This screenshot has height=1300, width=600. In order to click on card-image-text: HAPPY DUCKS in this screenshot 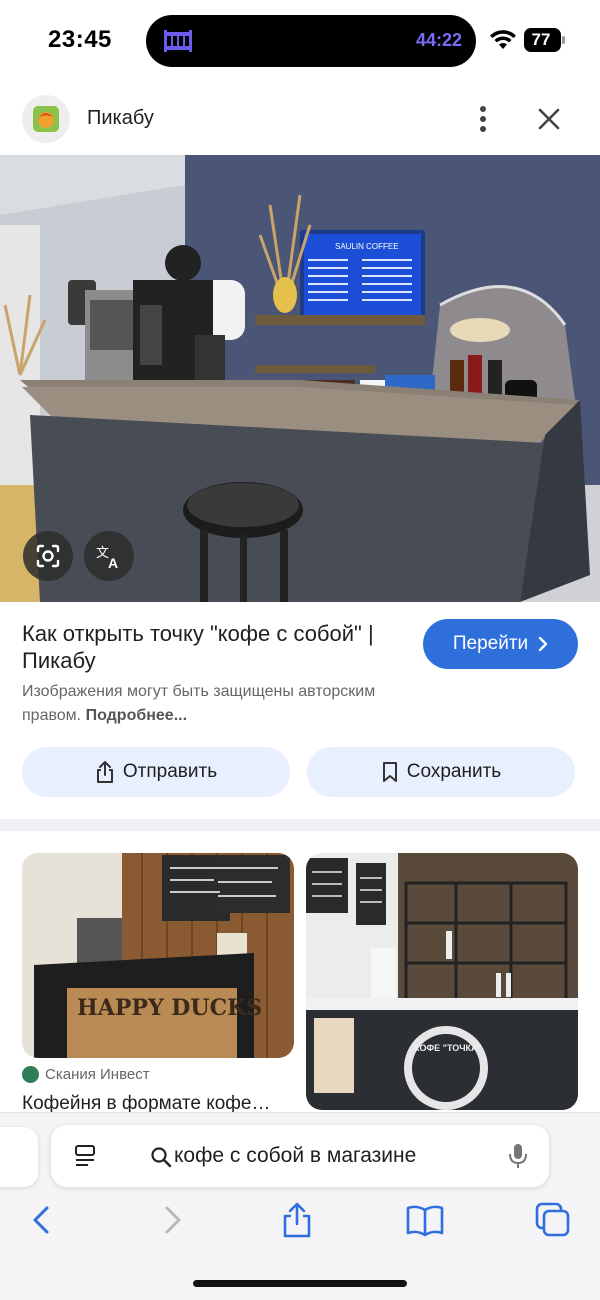, I will do `click(169, 1008)`.